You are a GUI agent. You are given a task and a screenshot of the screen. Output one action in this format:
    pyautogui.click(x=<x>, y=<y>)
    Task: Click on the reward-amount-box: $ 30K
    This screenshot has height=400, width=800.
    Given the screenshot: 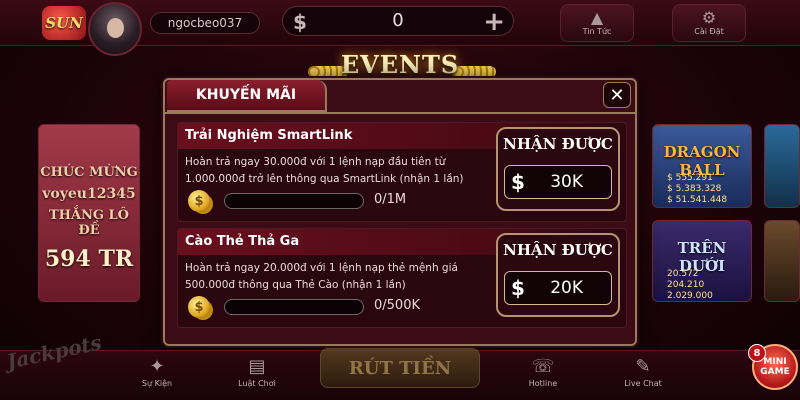 What is the action you would take?
    pyautogui.click(x=558, y=182)
    